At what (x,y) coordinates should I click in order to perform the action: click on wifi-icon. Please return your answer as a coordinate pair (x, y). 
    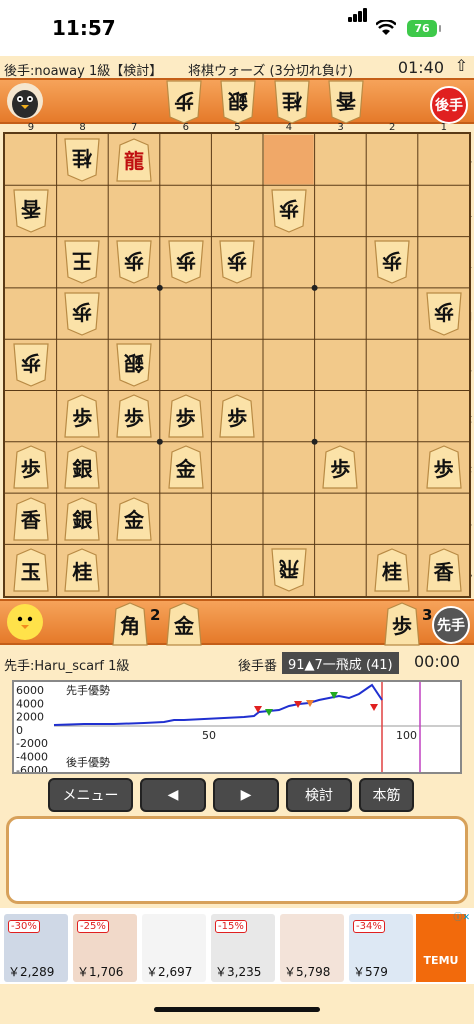
    Looking at the image, I should click on (386, 29).